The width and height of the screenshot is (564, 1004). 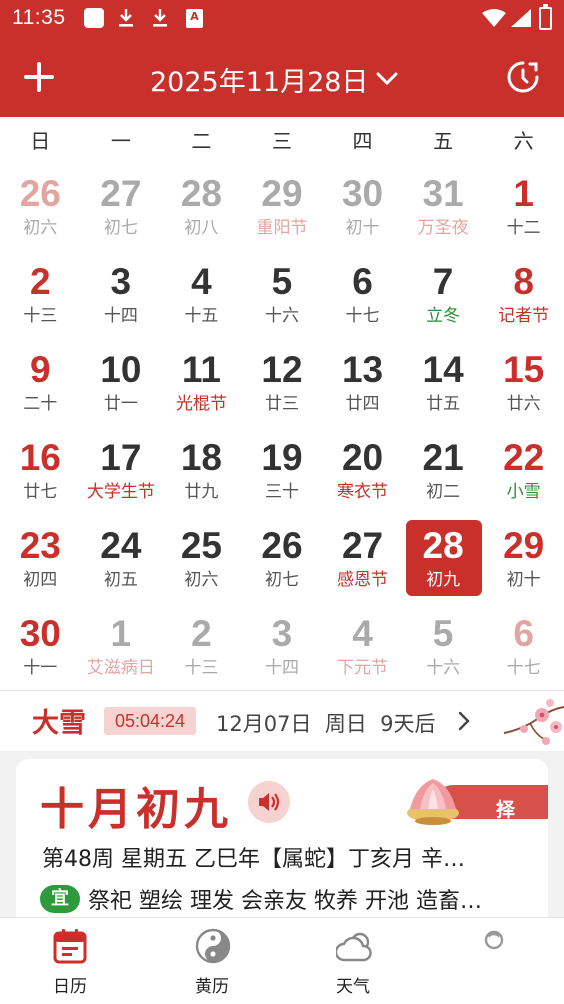 What do you see at coordinates (354, 947) in the screenshot?
I see `weather-cloud-icon` at bounding box center [354, 947].